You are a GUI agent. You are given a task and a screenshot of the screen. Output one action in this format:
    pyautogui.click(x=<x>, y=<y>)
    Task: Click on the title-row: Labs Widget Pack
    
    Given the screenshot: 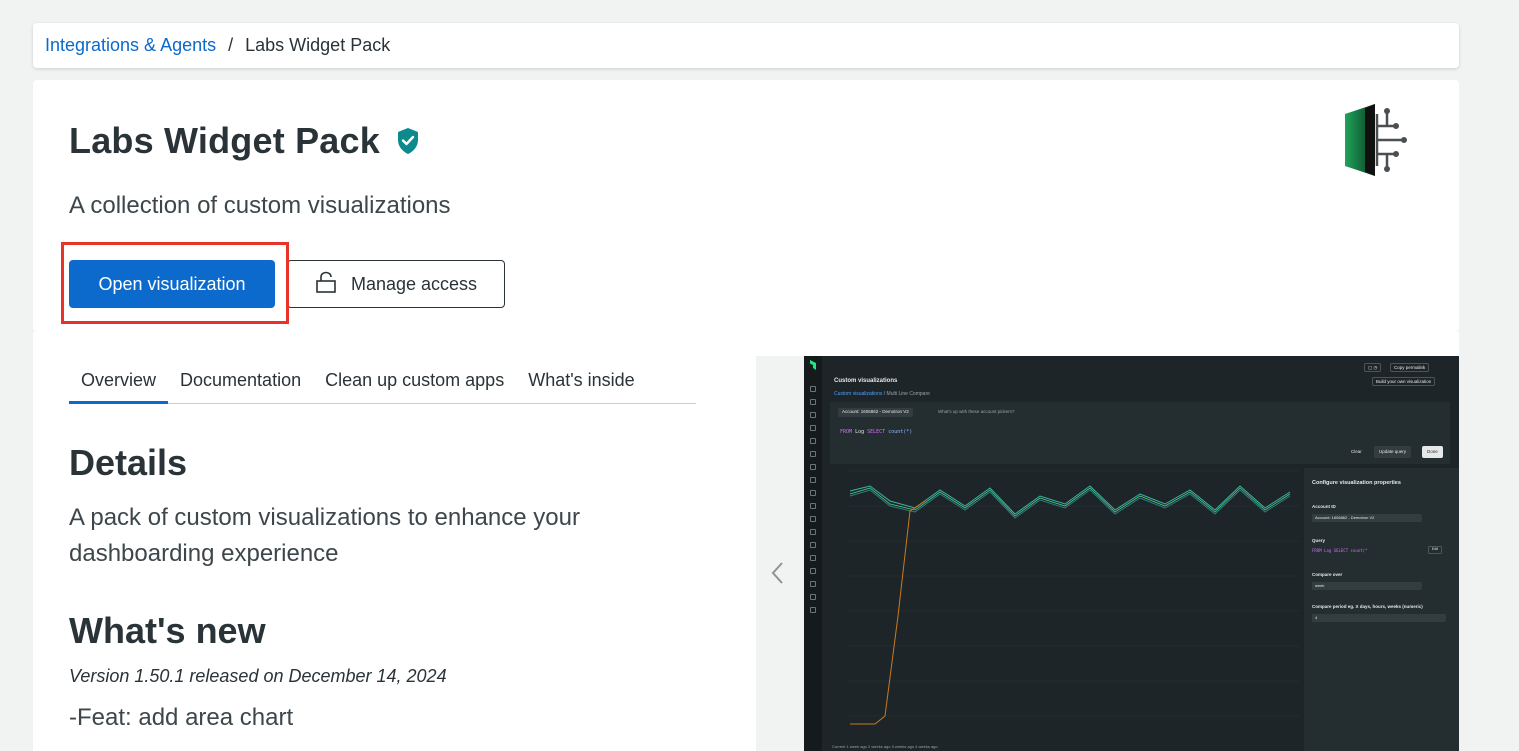 What is the action you would take?
    pyautogui.click(x=244, y=141)
    